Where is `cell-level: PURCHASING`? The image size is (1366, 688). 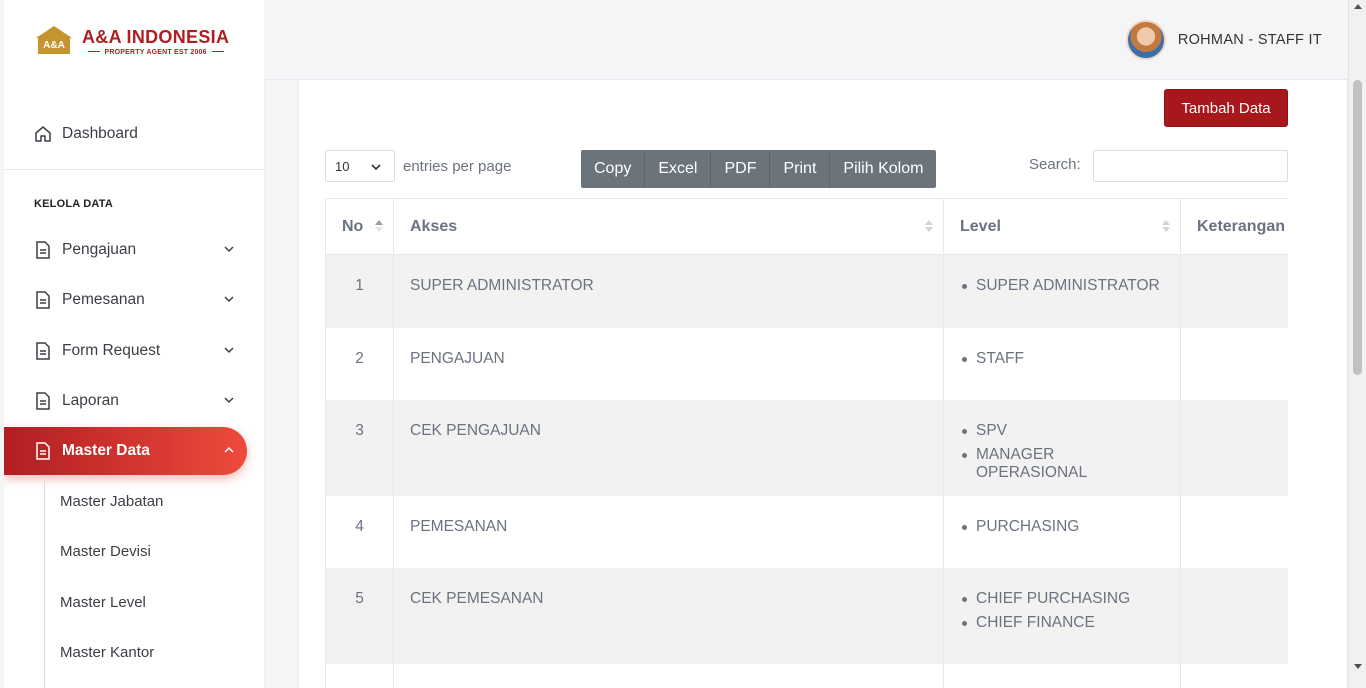
cell-level: PURCHASING is located at coordinates (1062, 531).